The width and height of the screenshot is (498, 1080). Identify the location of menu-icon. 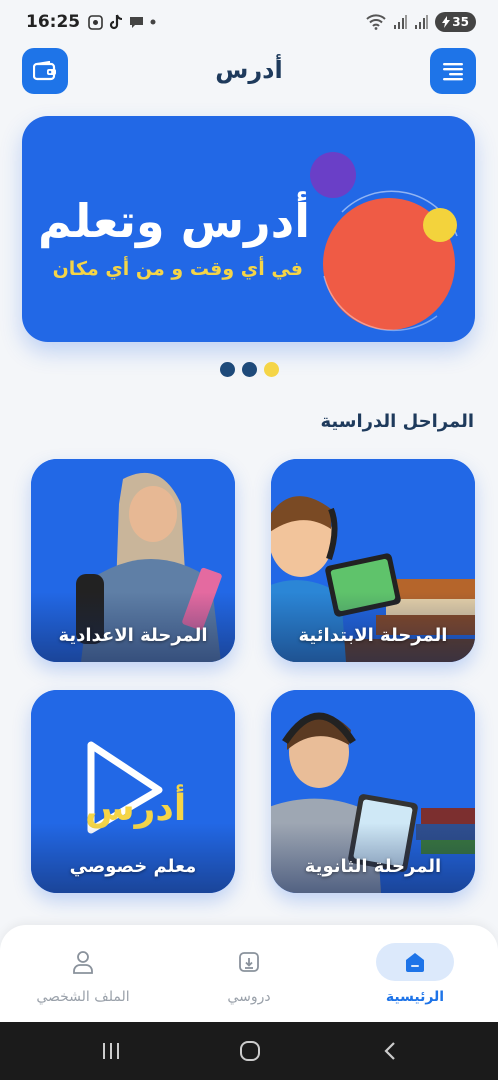
(453, 72).